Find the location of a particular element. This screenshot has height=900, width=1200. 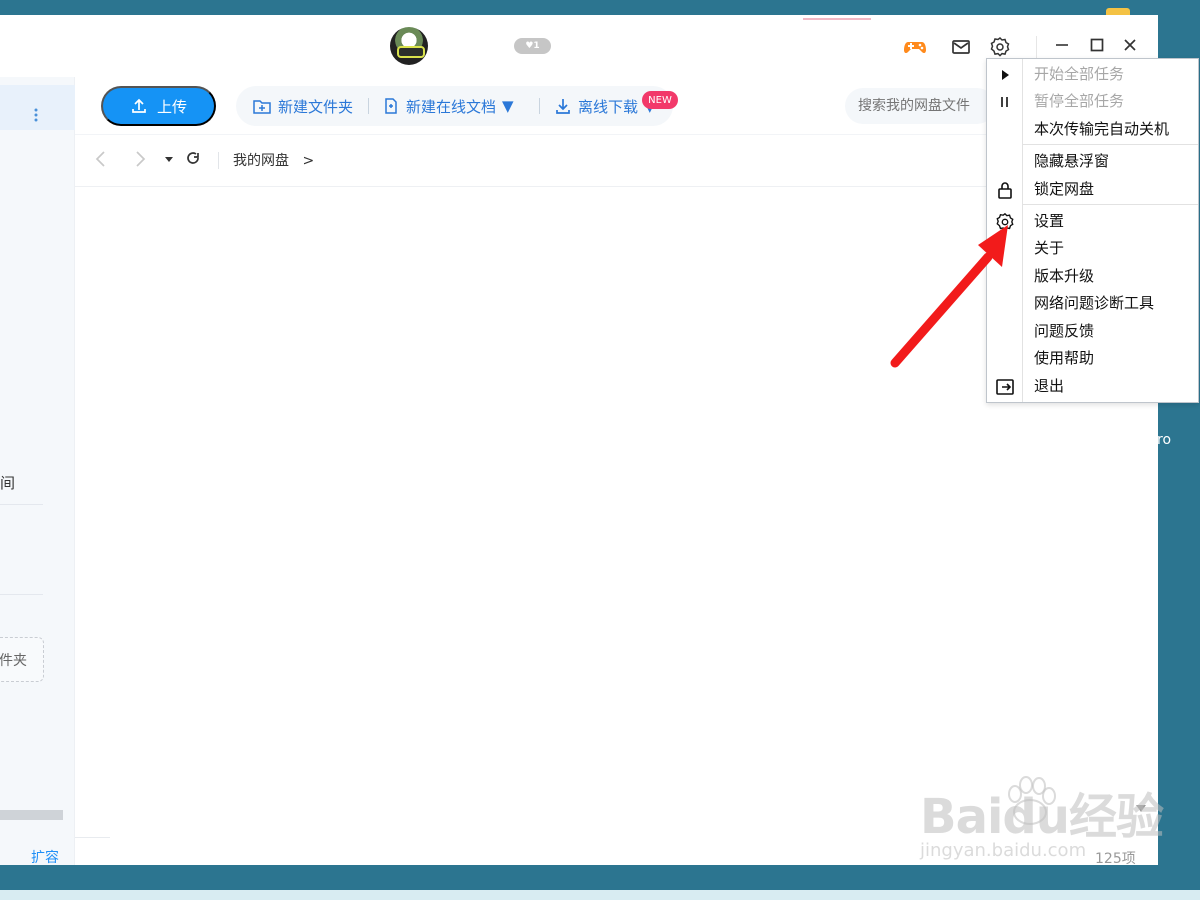

file-search-input is located at coordinates (920, 106).